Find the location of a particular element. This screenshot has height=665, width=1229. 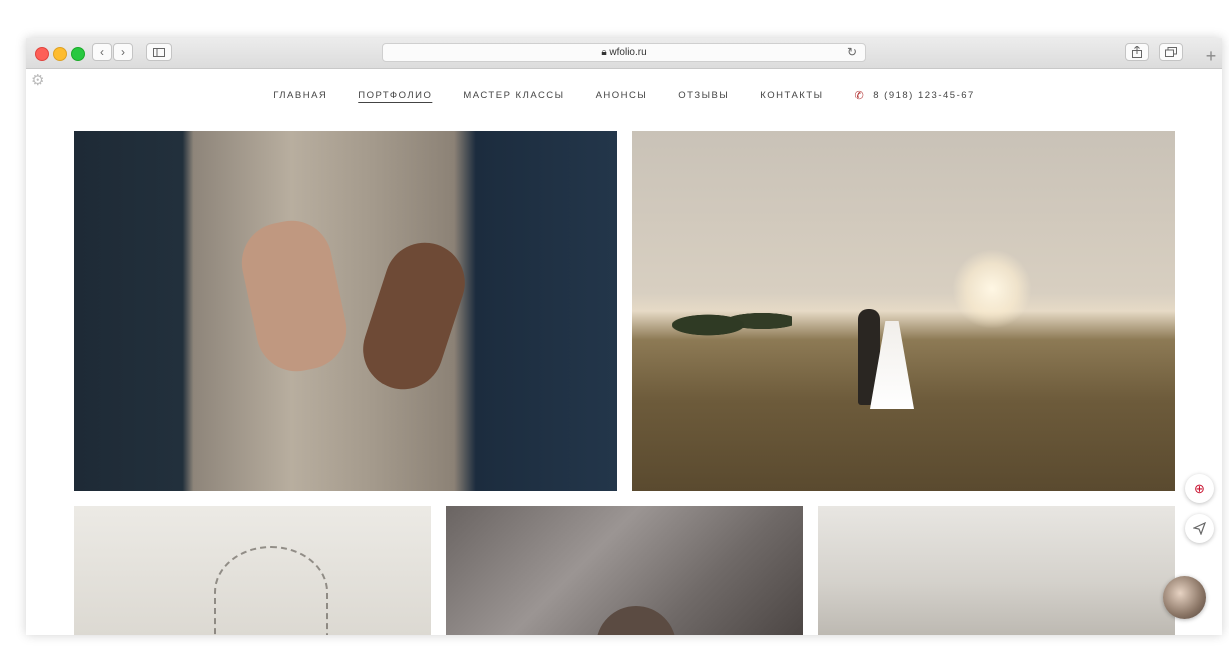

tabs-icon is located at coordinates (1171, 52).